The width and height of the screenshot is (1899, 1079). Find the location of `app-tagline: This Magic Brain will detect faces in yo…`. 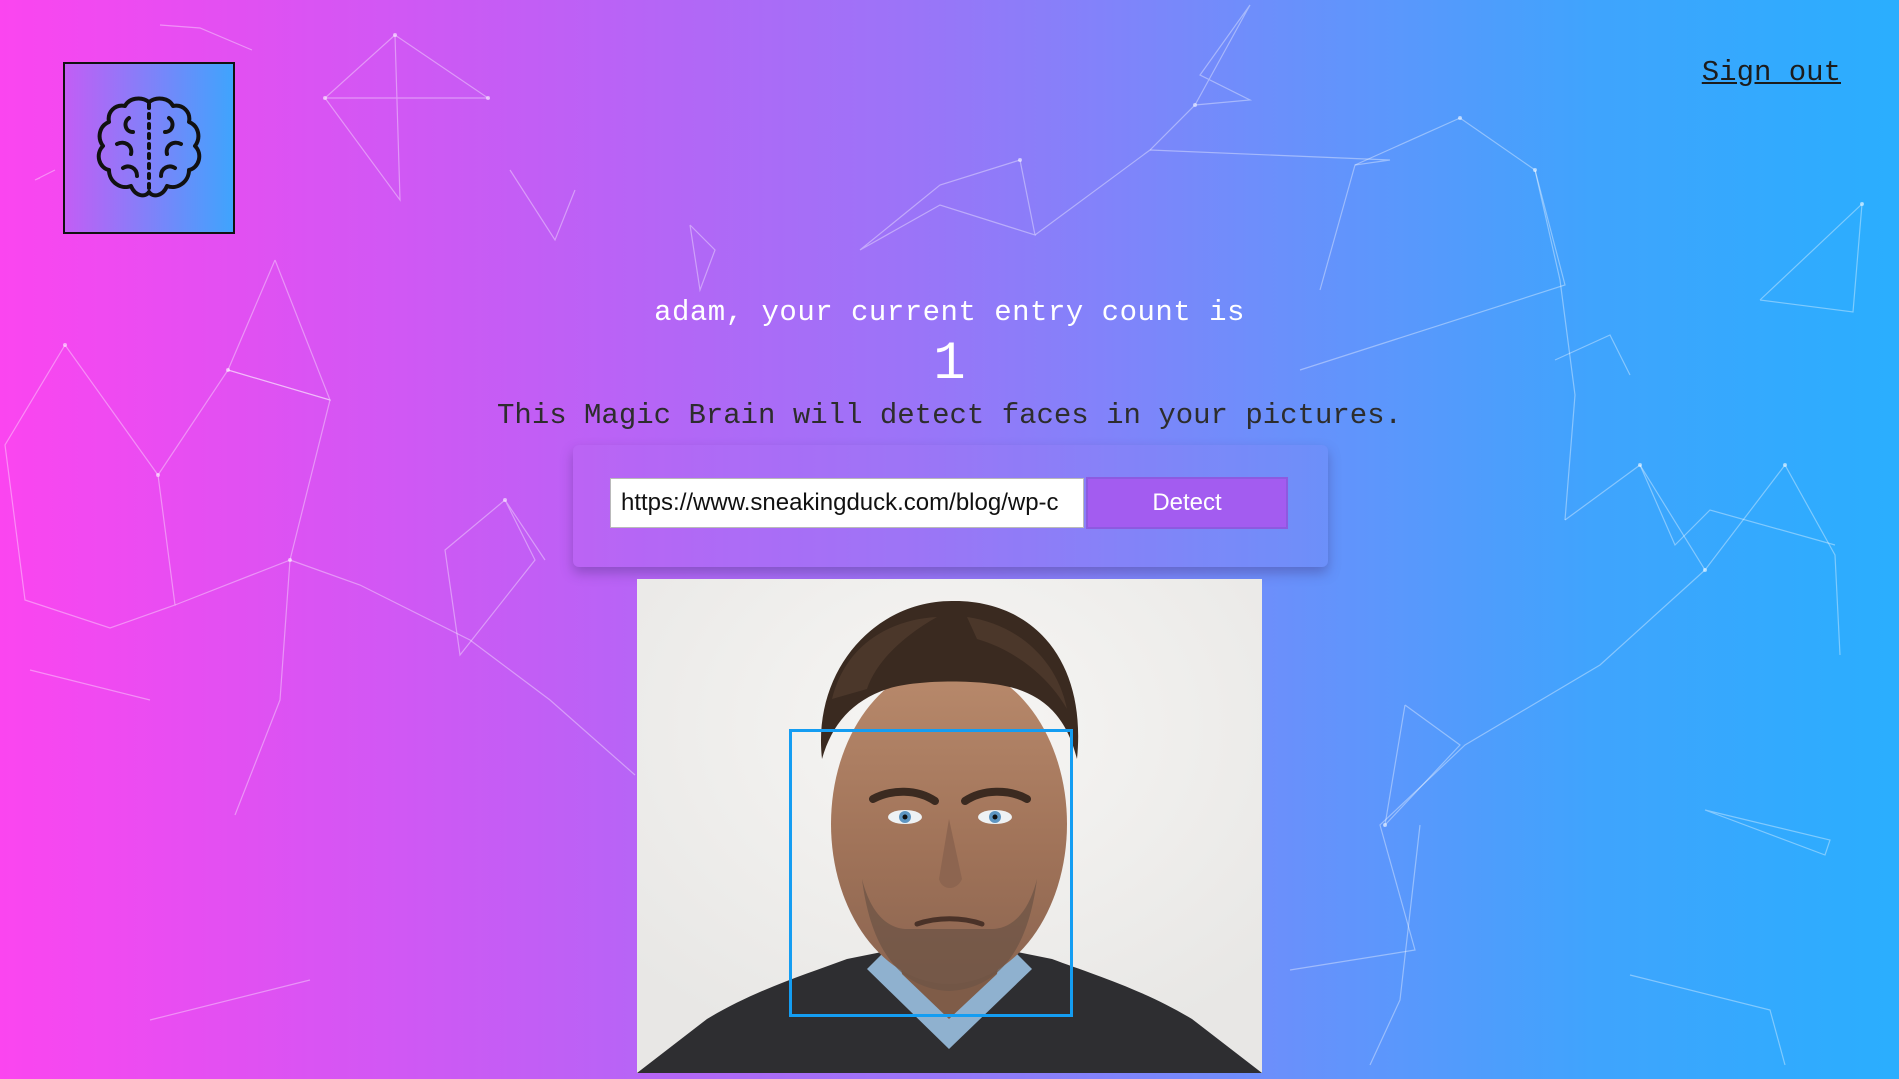

app-tagline: This Magic Brain will detect faces in yo… is located at coordinates (949, 415).